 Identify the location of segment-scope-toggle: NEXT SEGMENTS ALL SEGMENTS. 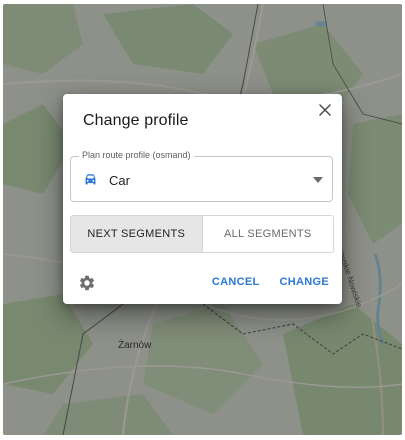
(202, 234).